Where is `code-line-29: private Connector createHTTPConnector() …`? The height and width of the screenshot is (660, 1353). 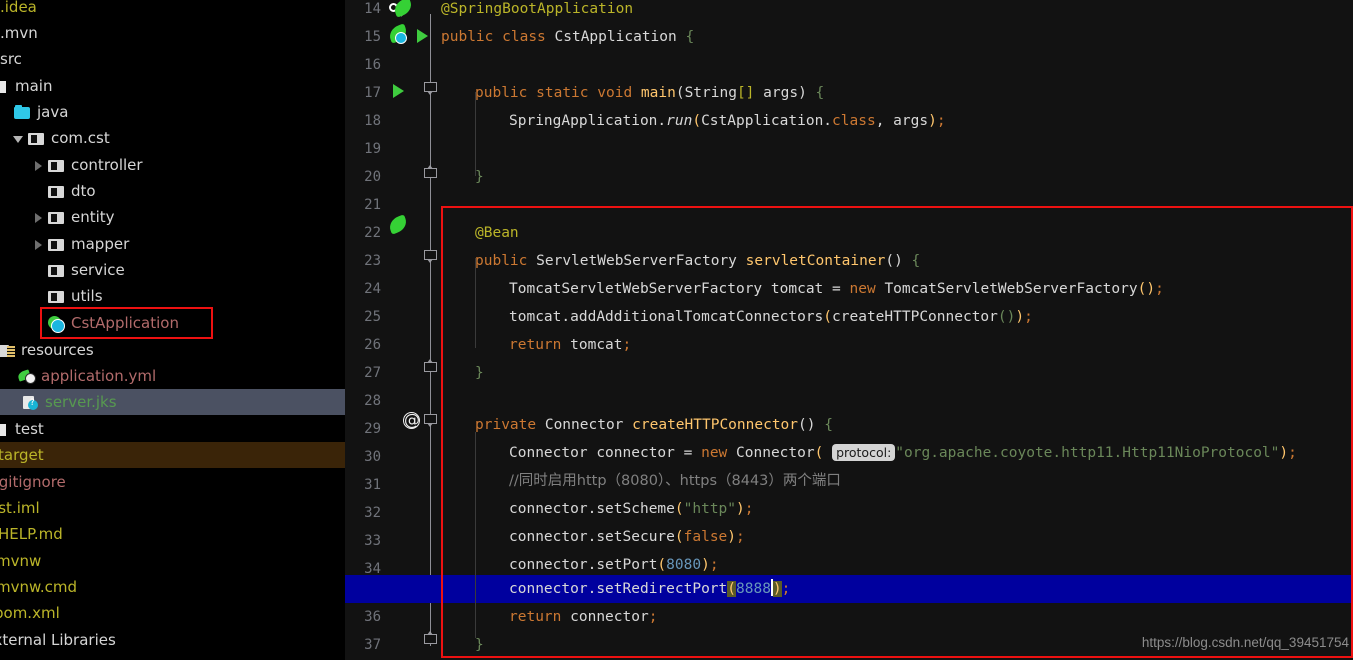 code-line-29: private Connector createHTTPConnector() … is located at coordinates (654, 425).